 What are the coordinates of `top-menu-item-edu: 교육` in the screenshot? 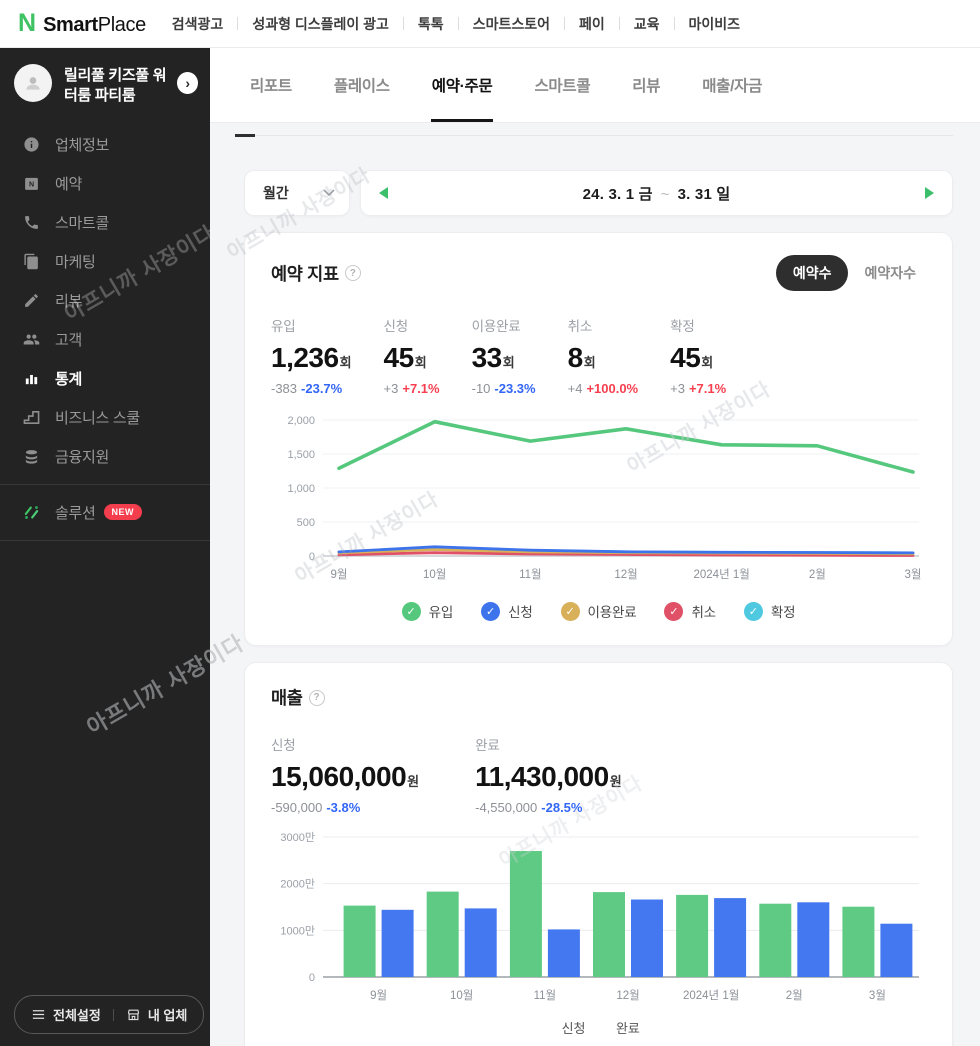 It's located at (632, 24).